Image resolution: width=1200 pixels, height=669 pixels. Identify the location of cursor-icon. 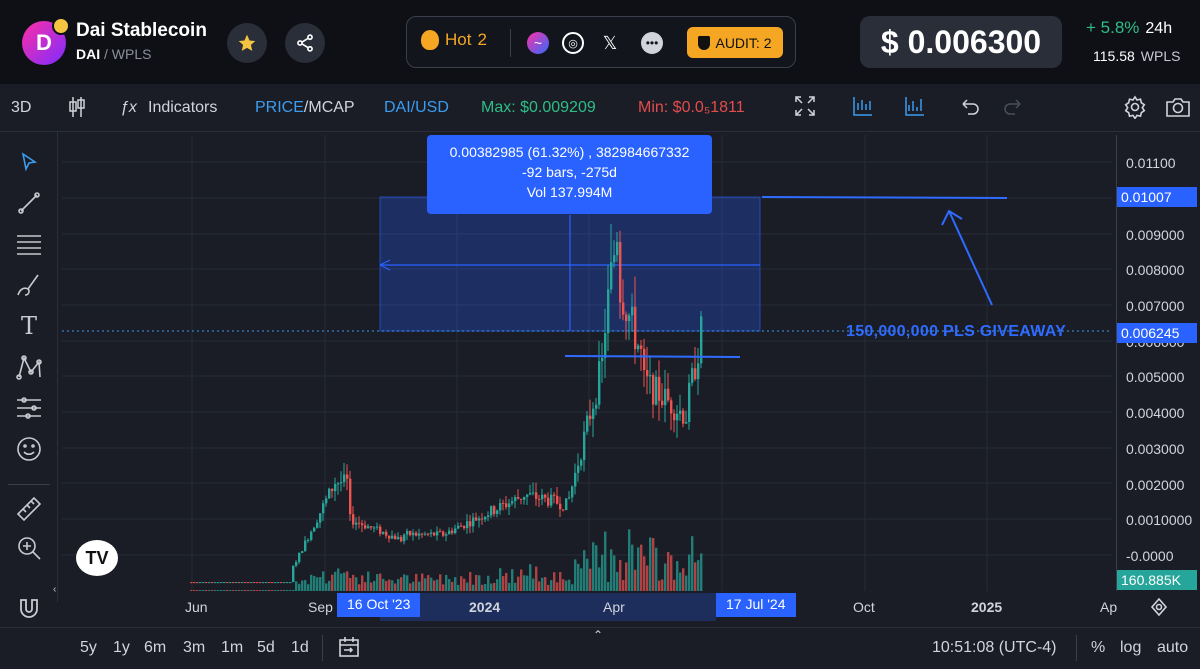
(29, 162).